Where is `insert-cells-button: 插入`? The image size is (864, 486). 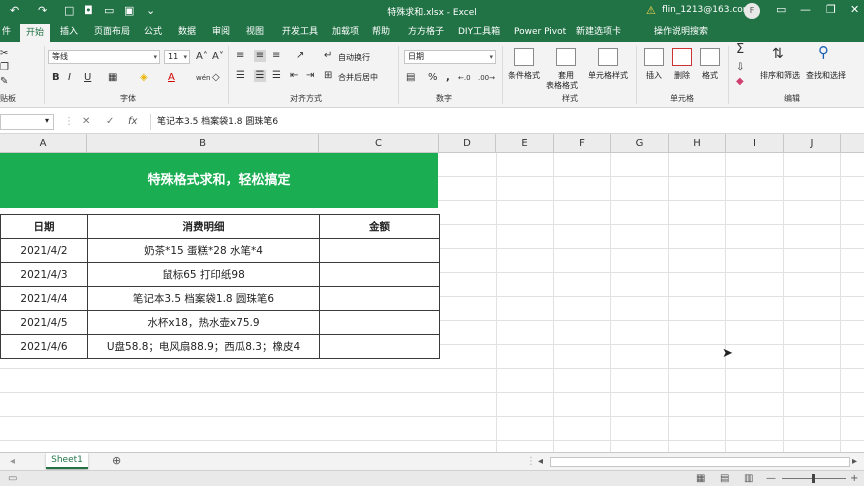
insert-cells-button: 插入 is located at coordinates (654, 75).